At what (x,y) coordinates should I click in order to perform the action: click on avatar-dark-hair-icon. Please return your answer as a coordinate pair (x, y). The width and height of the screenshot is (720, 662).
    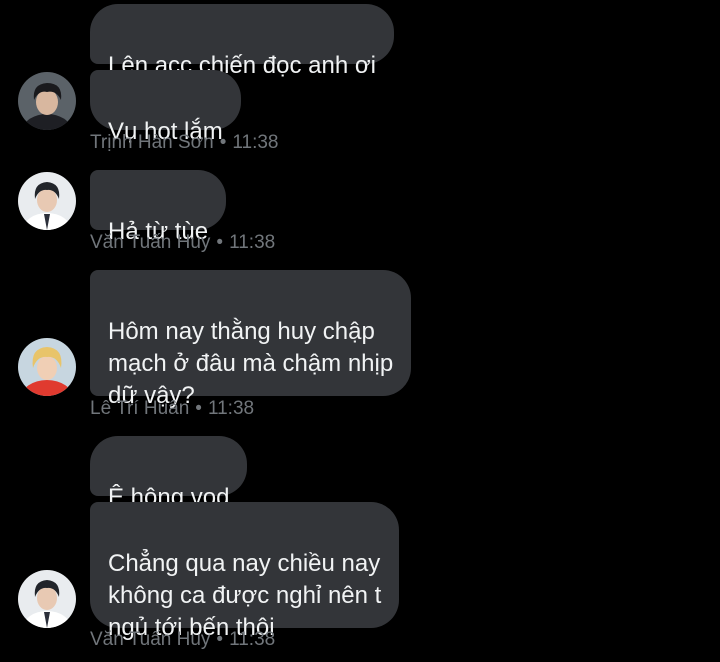
    Looking at the image, I should click on (47, 101).